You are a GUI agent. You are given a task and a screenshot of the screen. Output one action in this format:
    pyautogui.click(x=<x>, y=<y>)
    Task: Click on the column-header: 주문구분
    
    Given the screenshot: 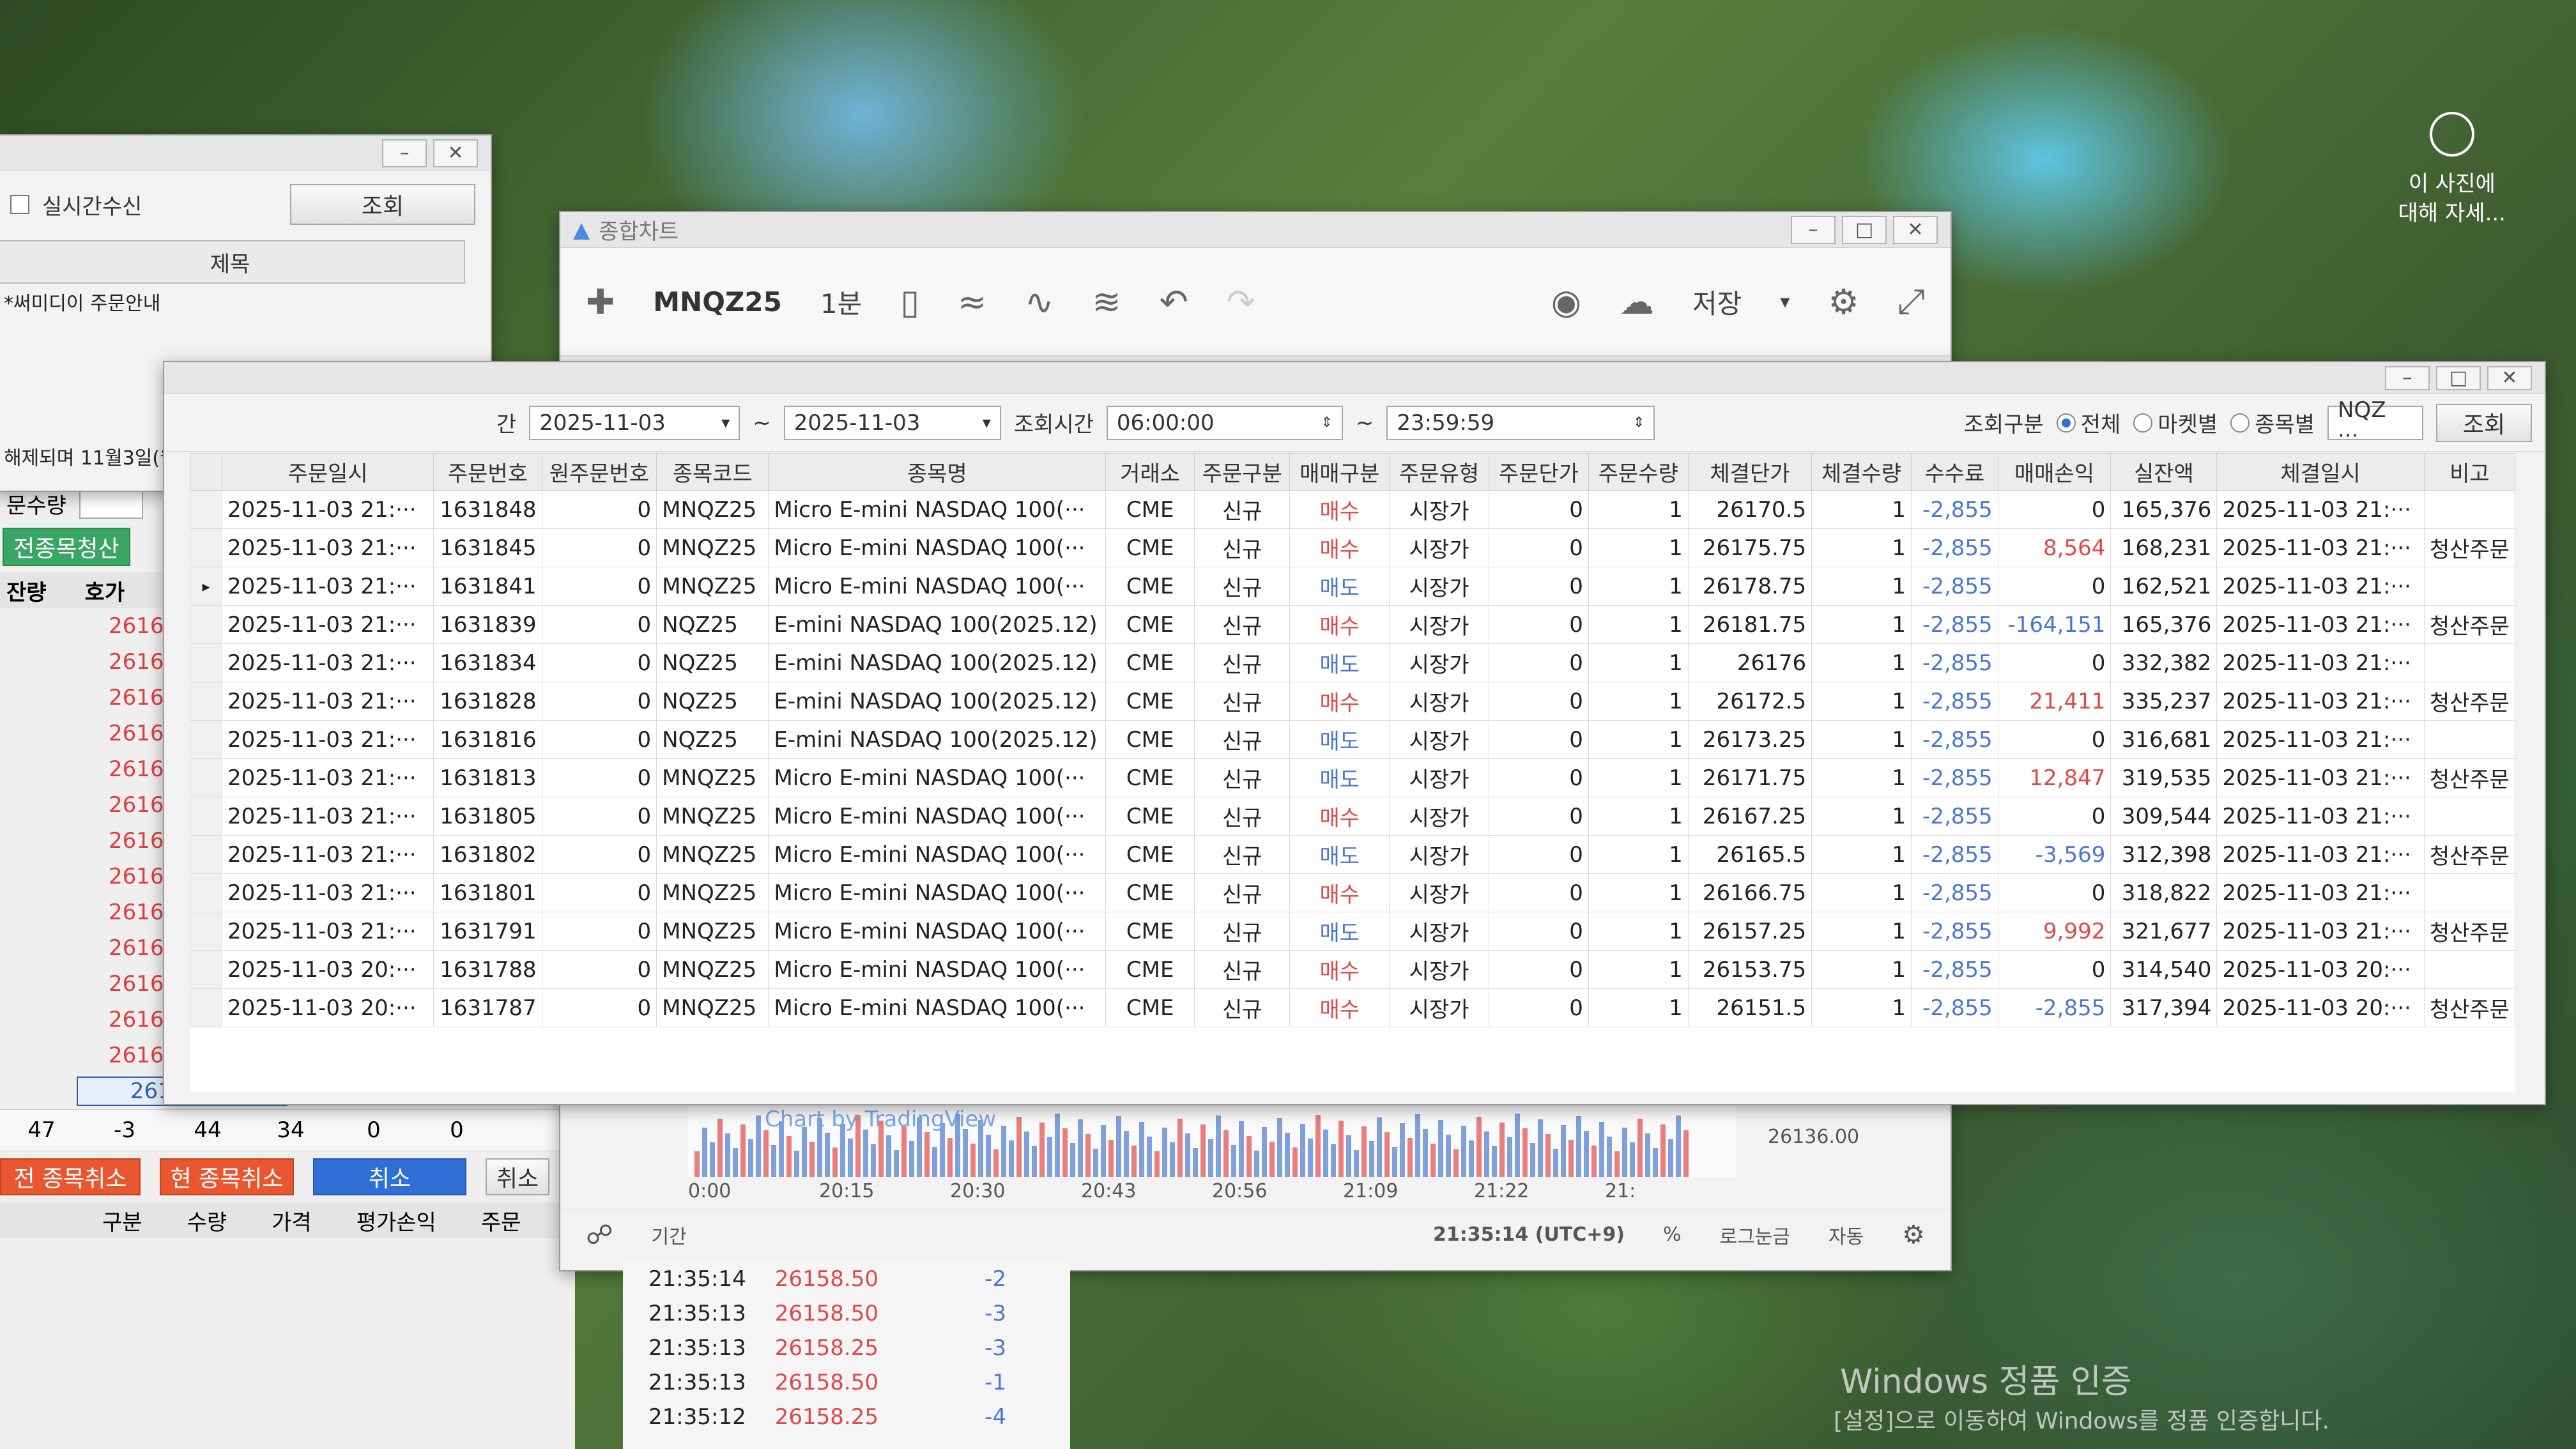 What is the action you would take?
    pyautogui.click(x=1242, y=472)
    